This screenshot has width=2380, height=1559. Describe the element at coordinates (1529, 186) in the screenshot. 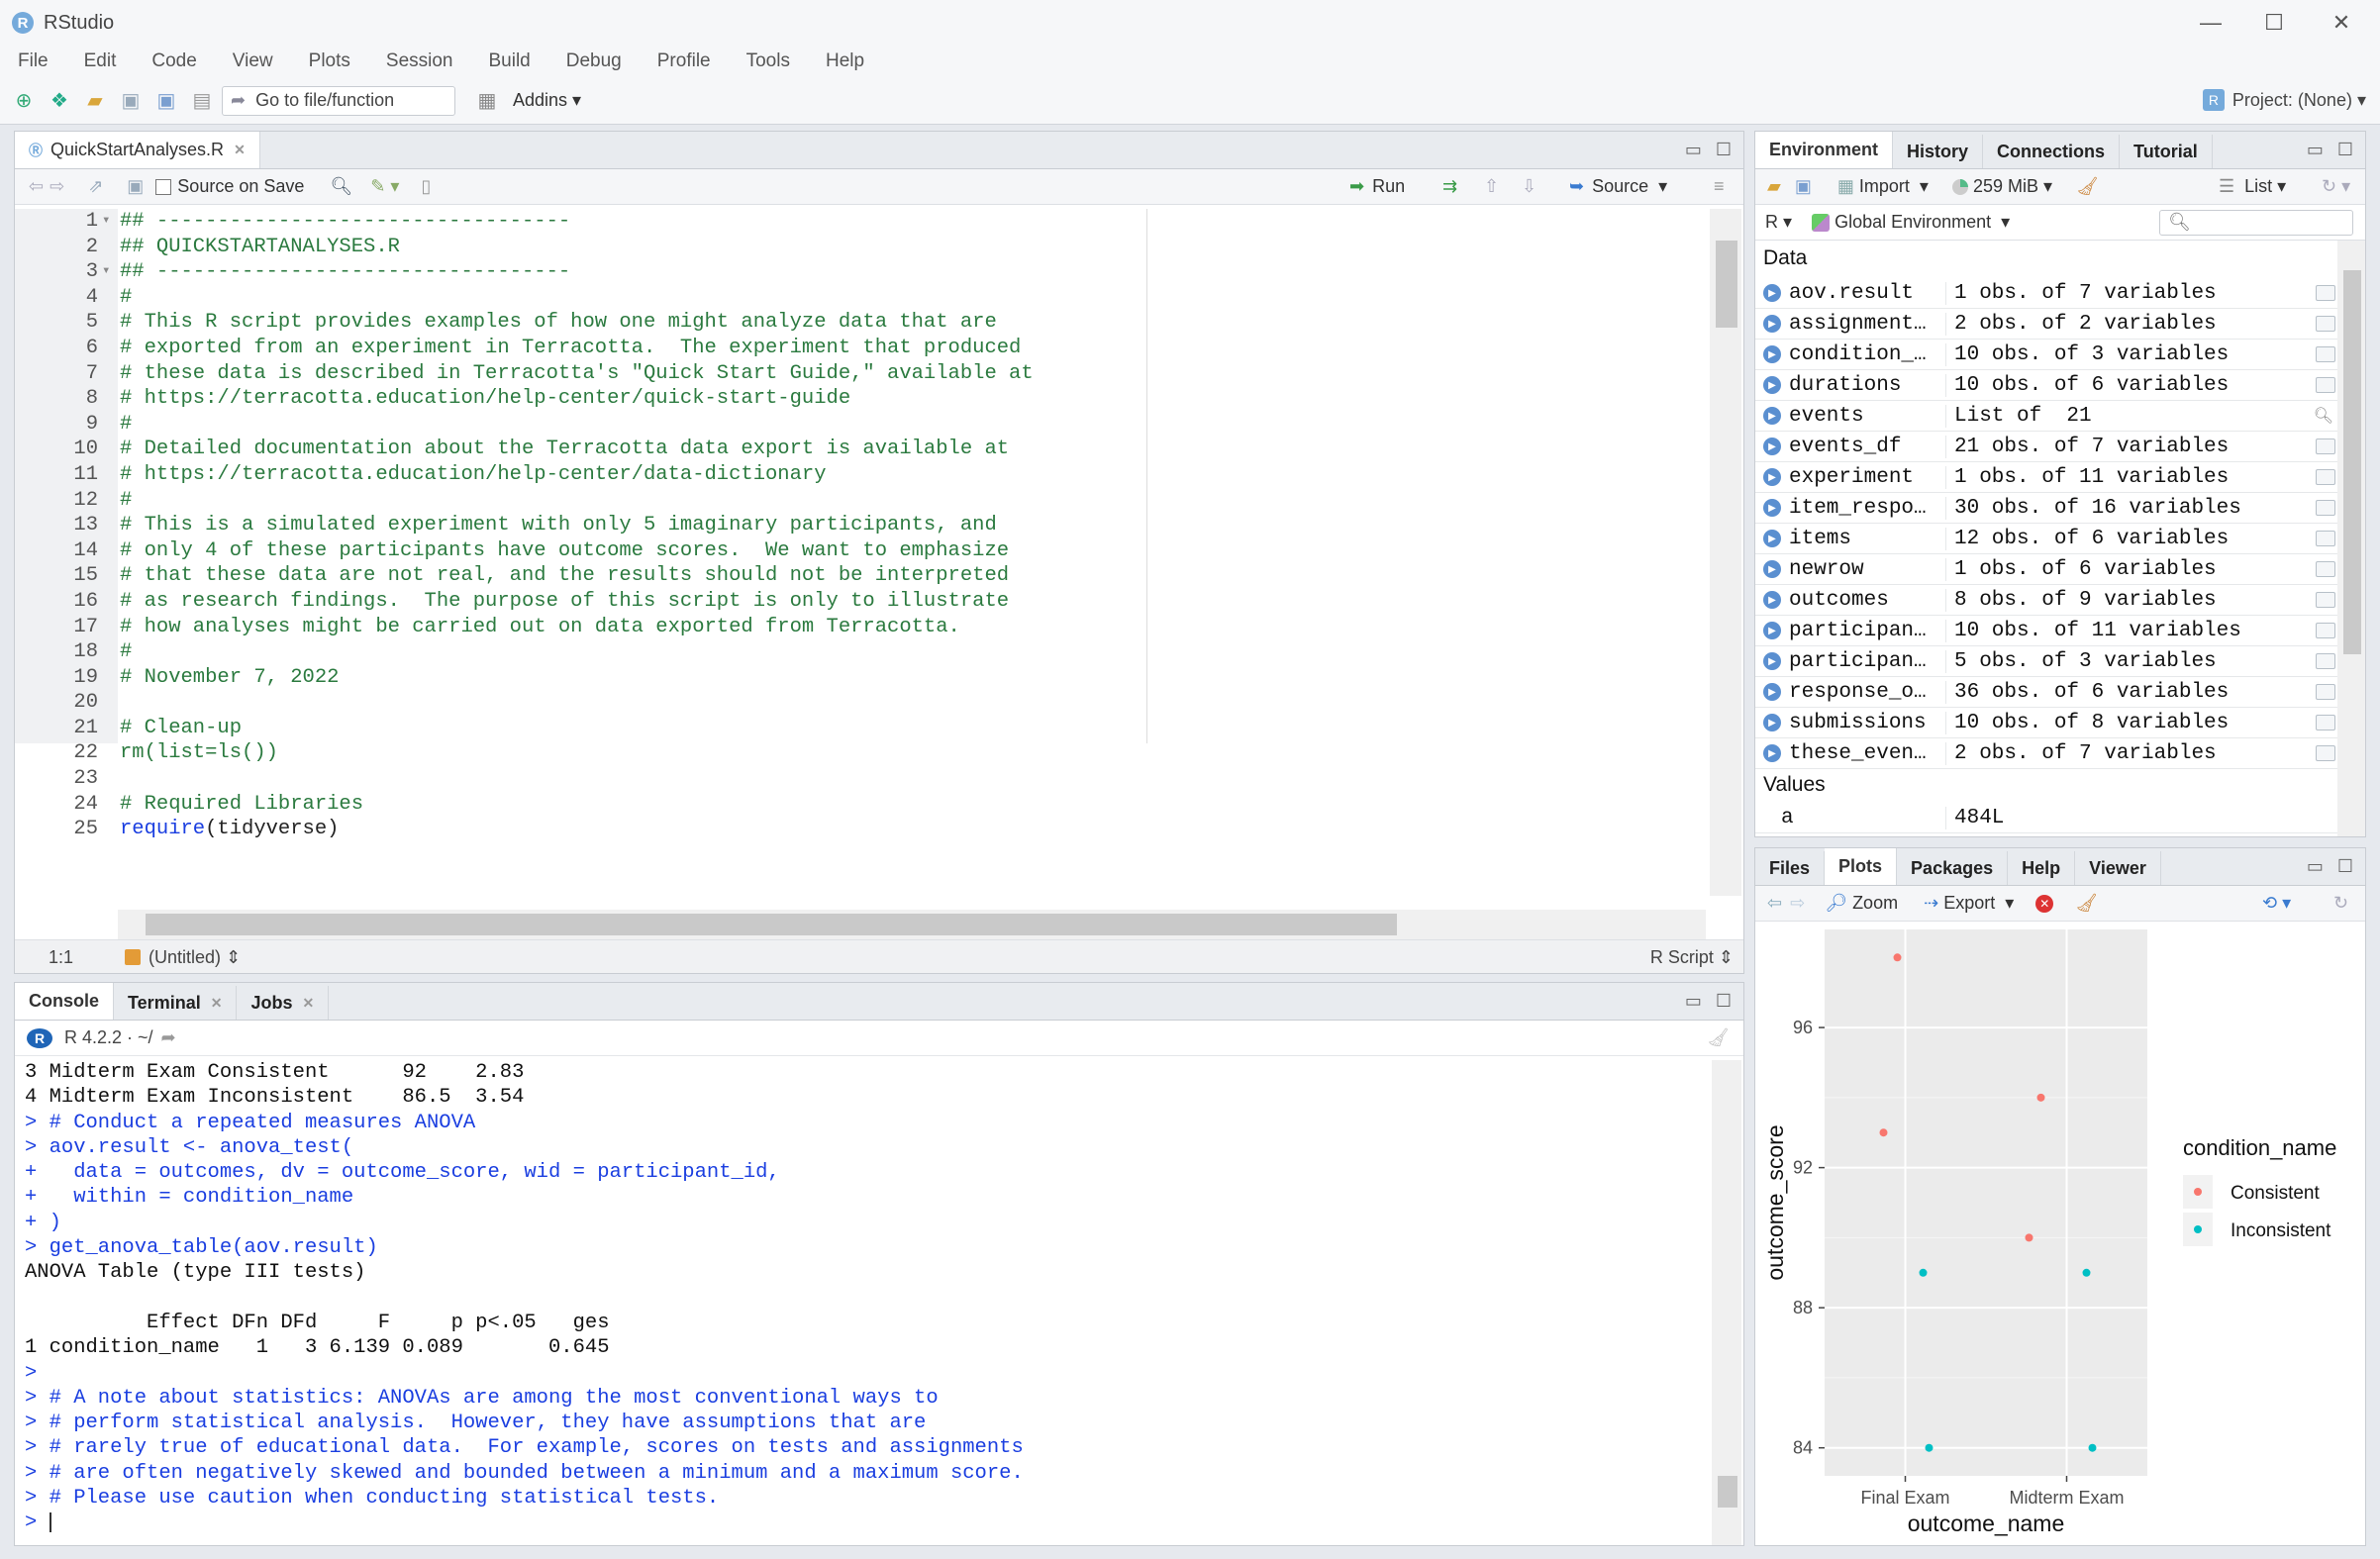

I see `down-icon: ⇩` at that location.